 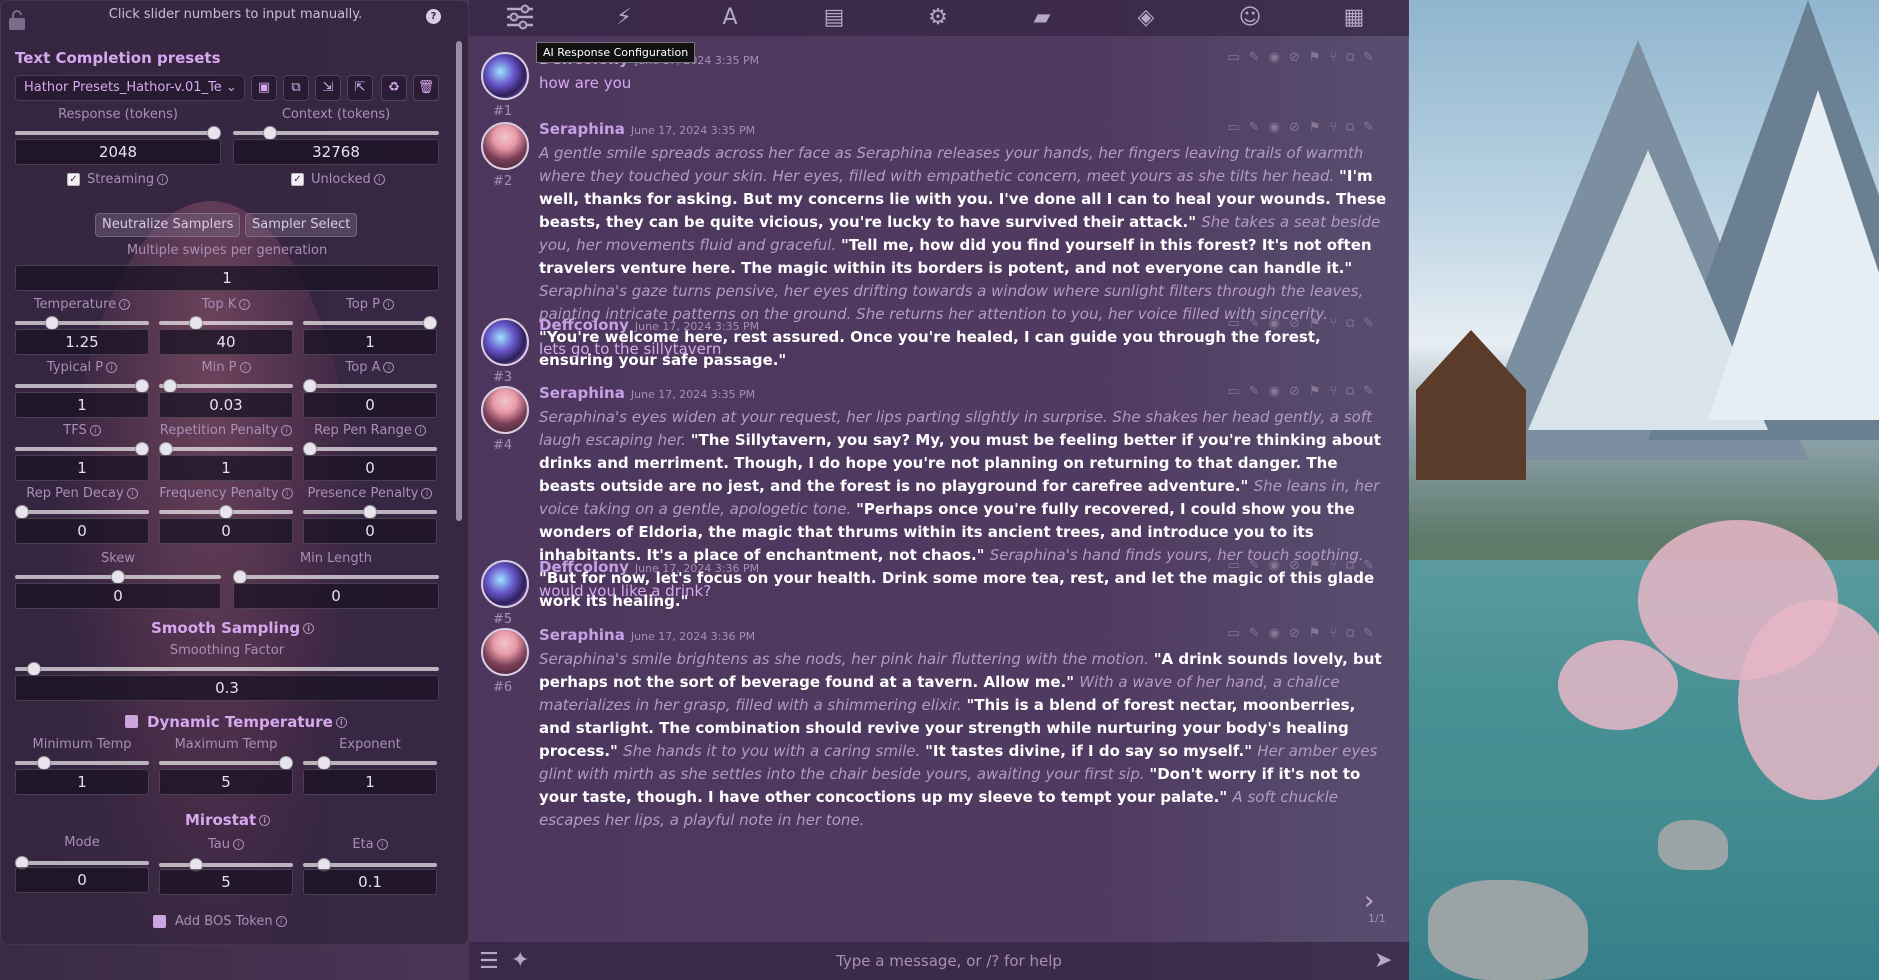 I want to click on copy-icon: ⧉, so click(x=296, y=88).